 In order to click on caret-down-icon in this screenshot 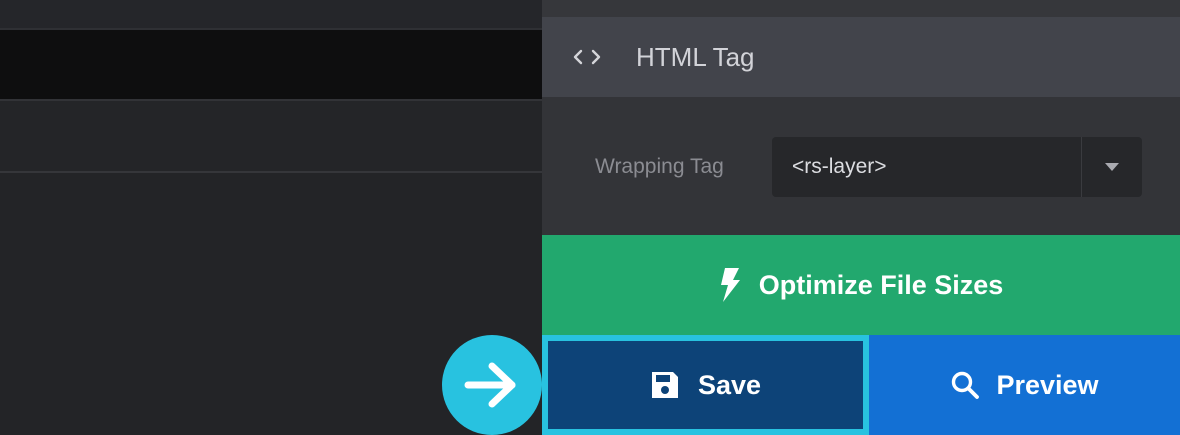, I will do `click(1112, 167)`.